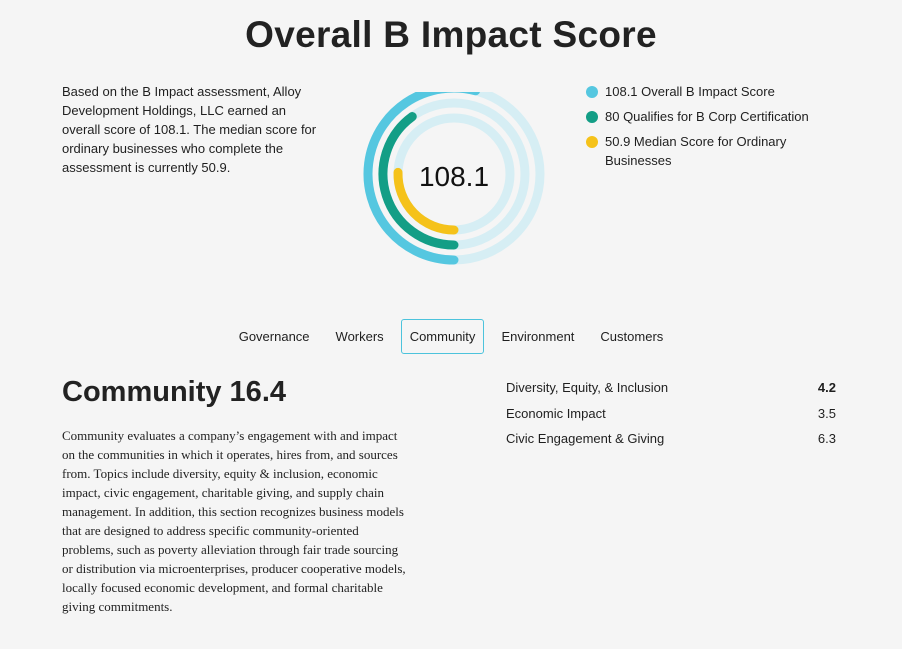  I want to click on legend-label: 80 Qualifies for B Corp Certification, so click(707, 116).